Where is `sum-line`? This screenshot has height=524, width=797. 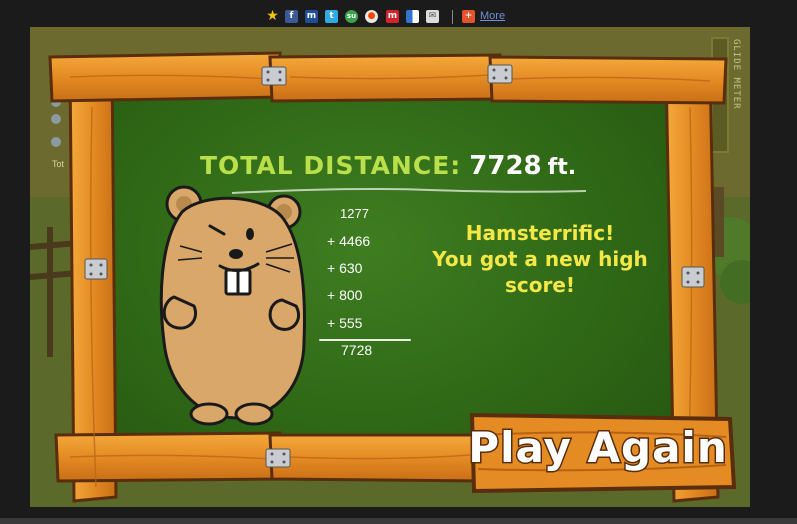 sum-line is located at coordinates (365, 340).